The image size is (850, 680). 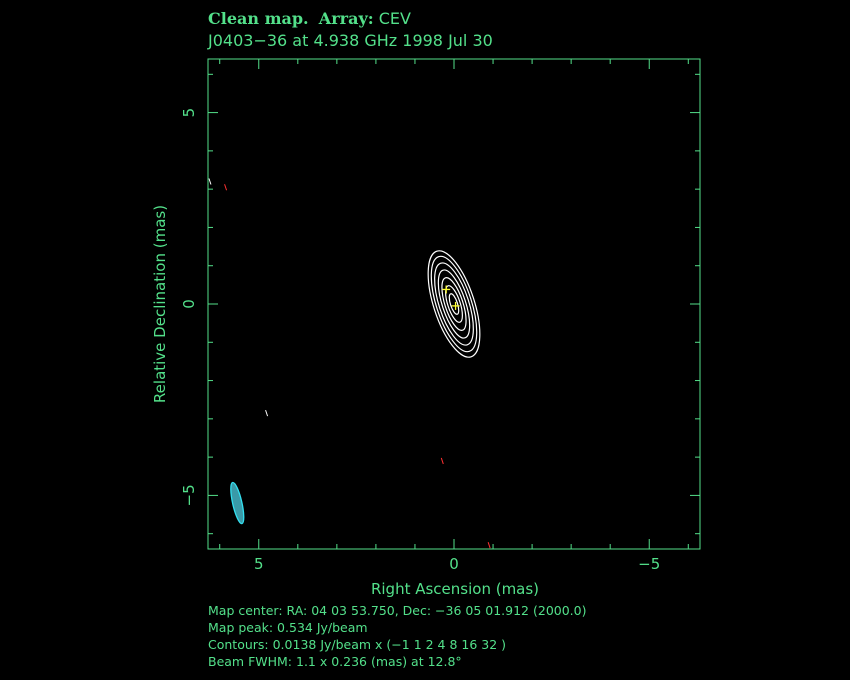 What do you see at coordinates (189, 495) in the screenshot?
I see `y-tick-label: −5` at bounding box center [189, 495].